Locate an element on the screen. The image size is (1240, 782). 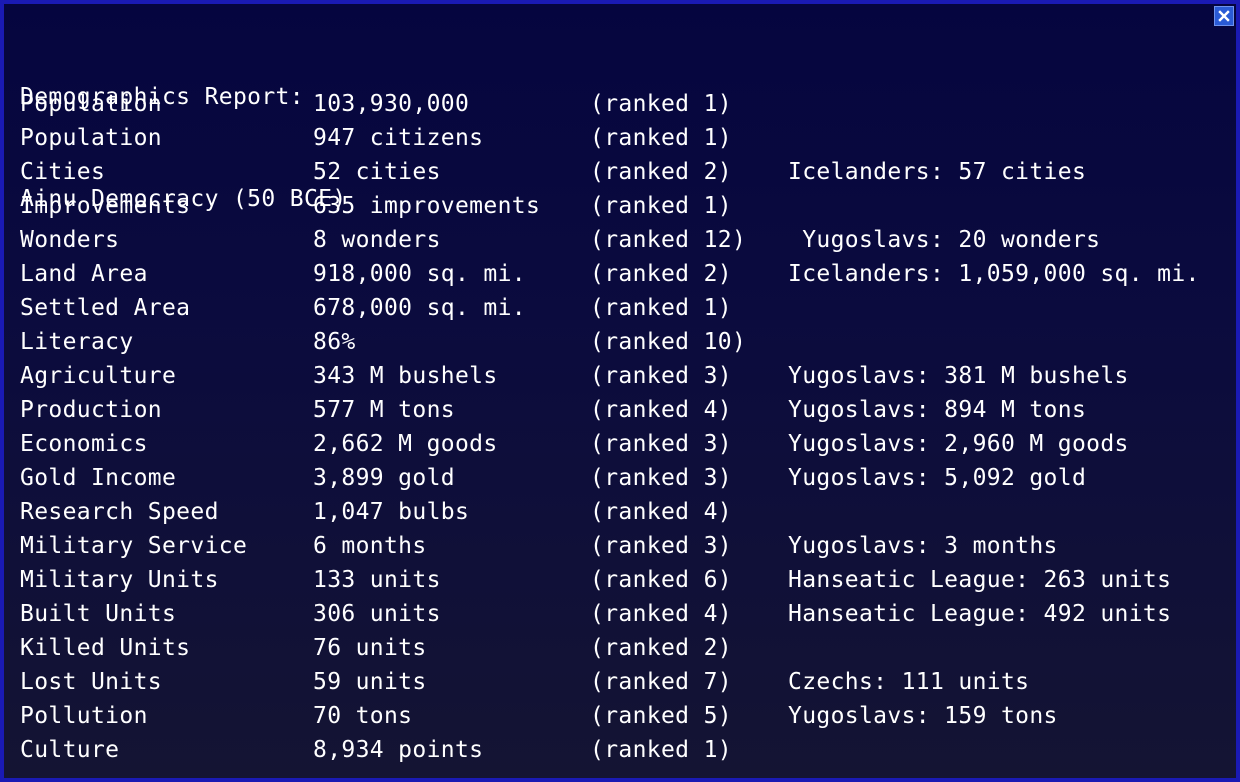
stat-label: Agriculture is located at coordinates (98, 376).